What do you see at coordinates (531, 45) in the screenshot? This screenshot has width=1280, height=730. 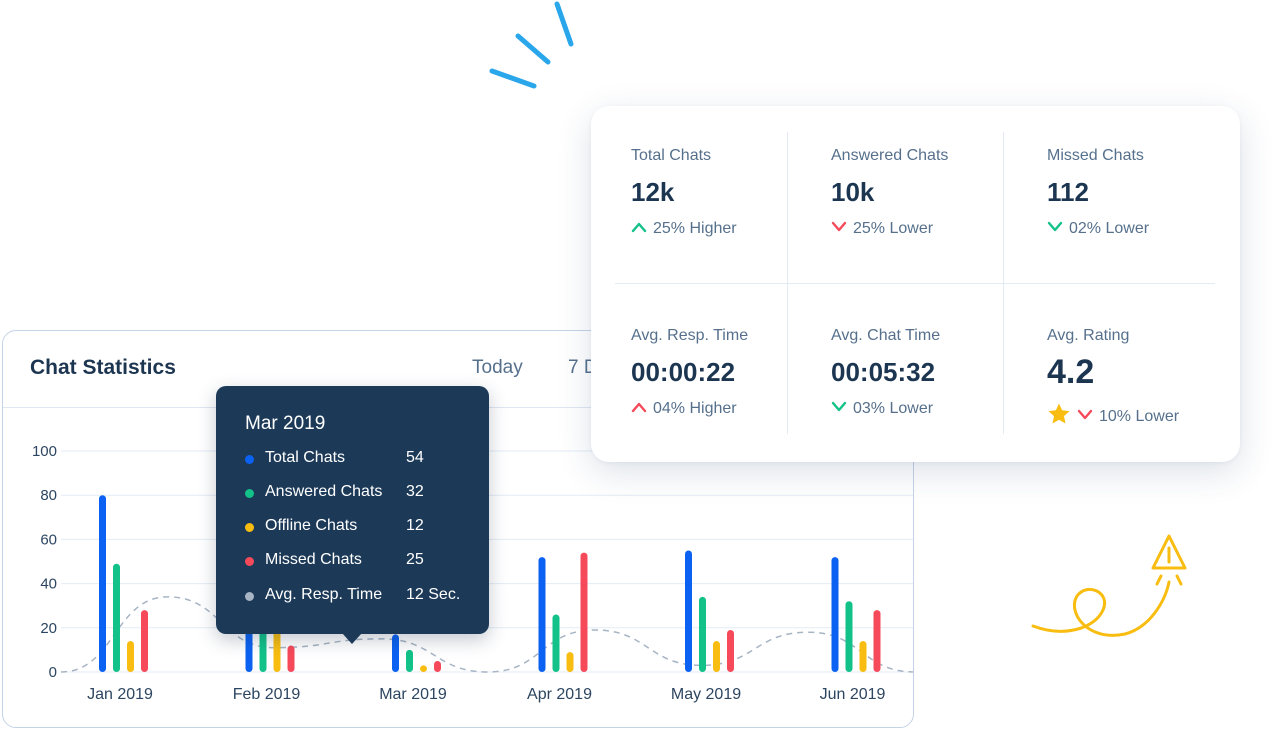 I see `spark-decoration-icon` at bounding box center [531, 45].